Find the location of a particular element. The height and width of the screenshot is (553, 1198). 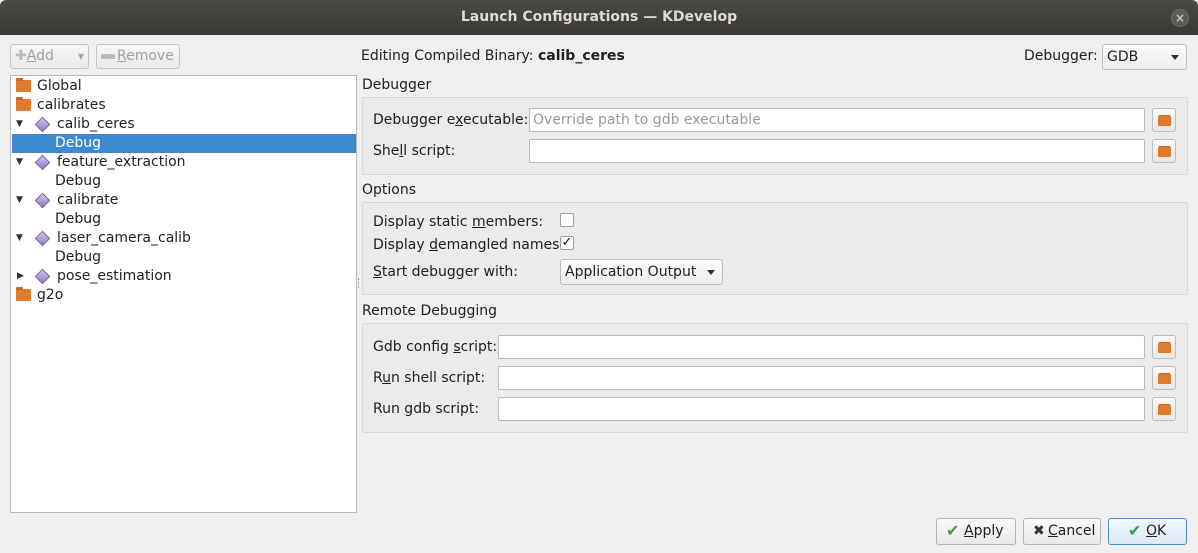

close-window-button: × is located at coordinates (1180, 18).